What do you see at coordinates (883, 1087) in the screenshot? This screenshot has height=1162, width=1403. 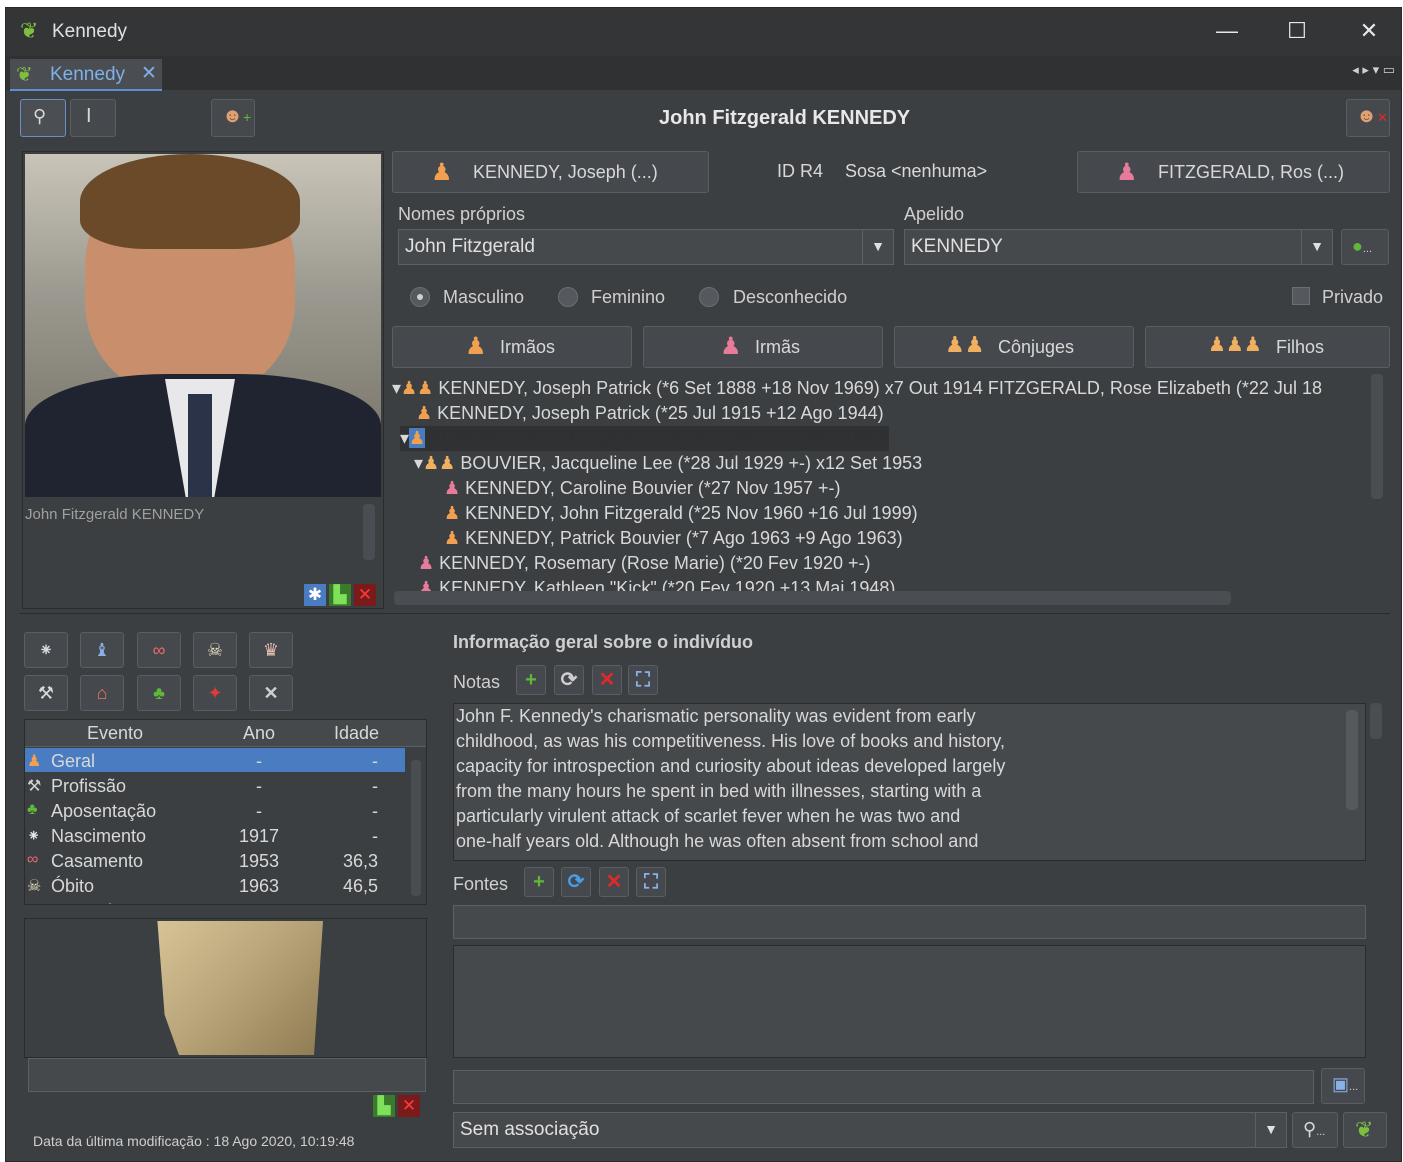 I see `source-media-field` at bounding box center [883, 1087].